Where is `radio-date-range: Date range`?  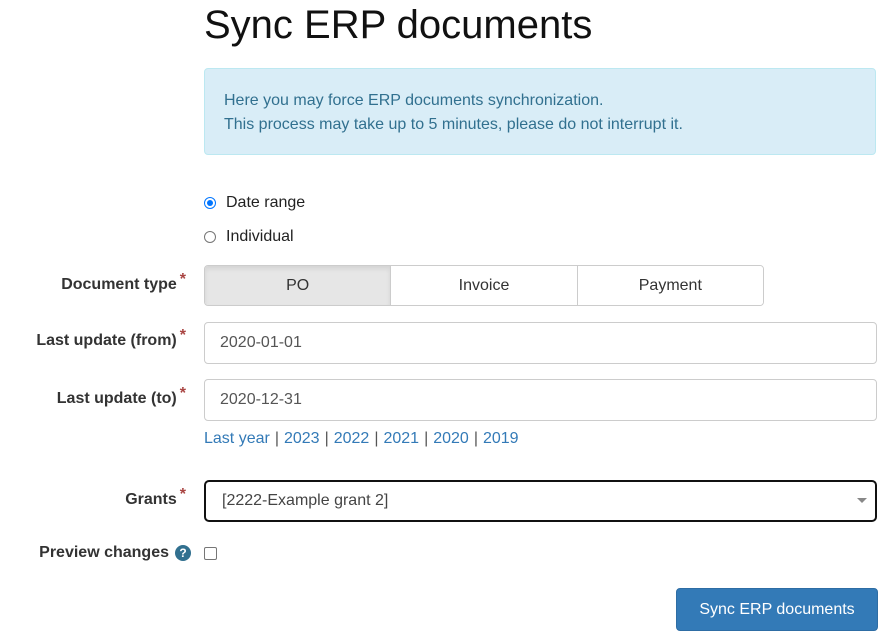
radio-date-range: Date range is located at coordinates (254, 203).